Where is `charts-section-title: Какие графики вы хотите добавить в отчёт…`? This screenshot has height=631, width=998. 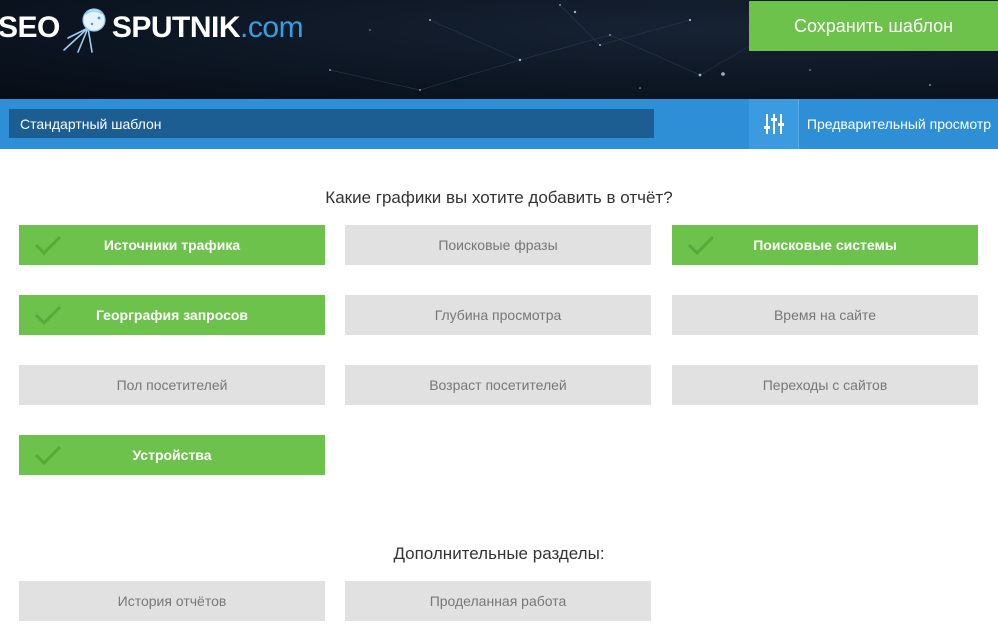
charts-section-title: Какие графики вы хотите добавить в отчёт… is located at coordinates (499, 197).